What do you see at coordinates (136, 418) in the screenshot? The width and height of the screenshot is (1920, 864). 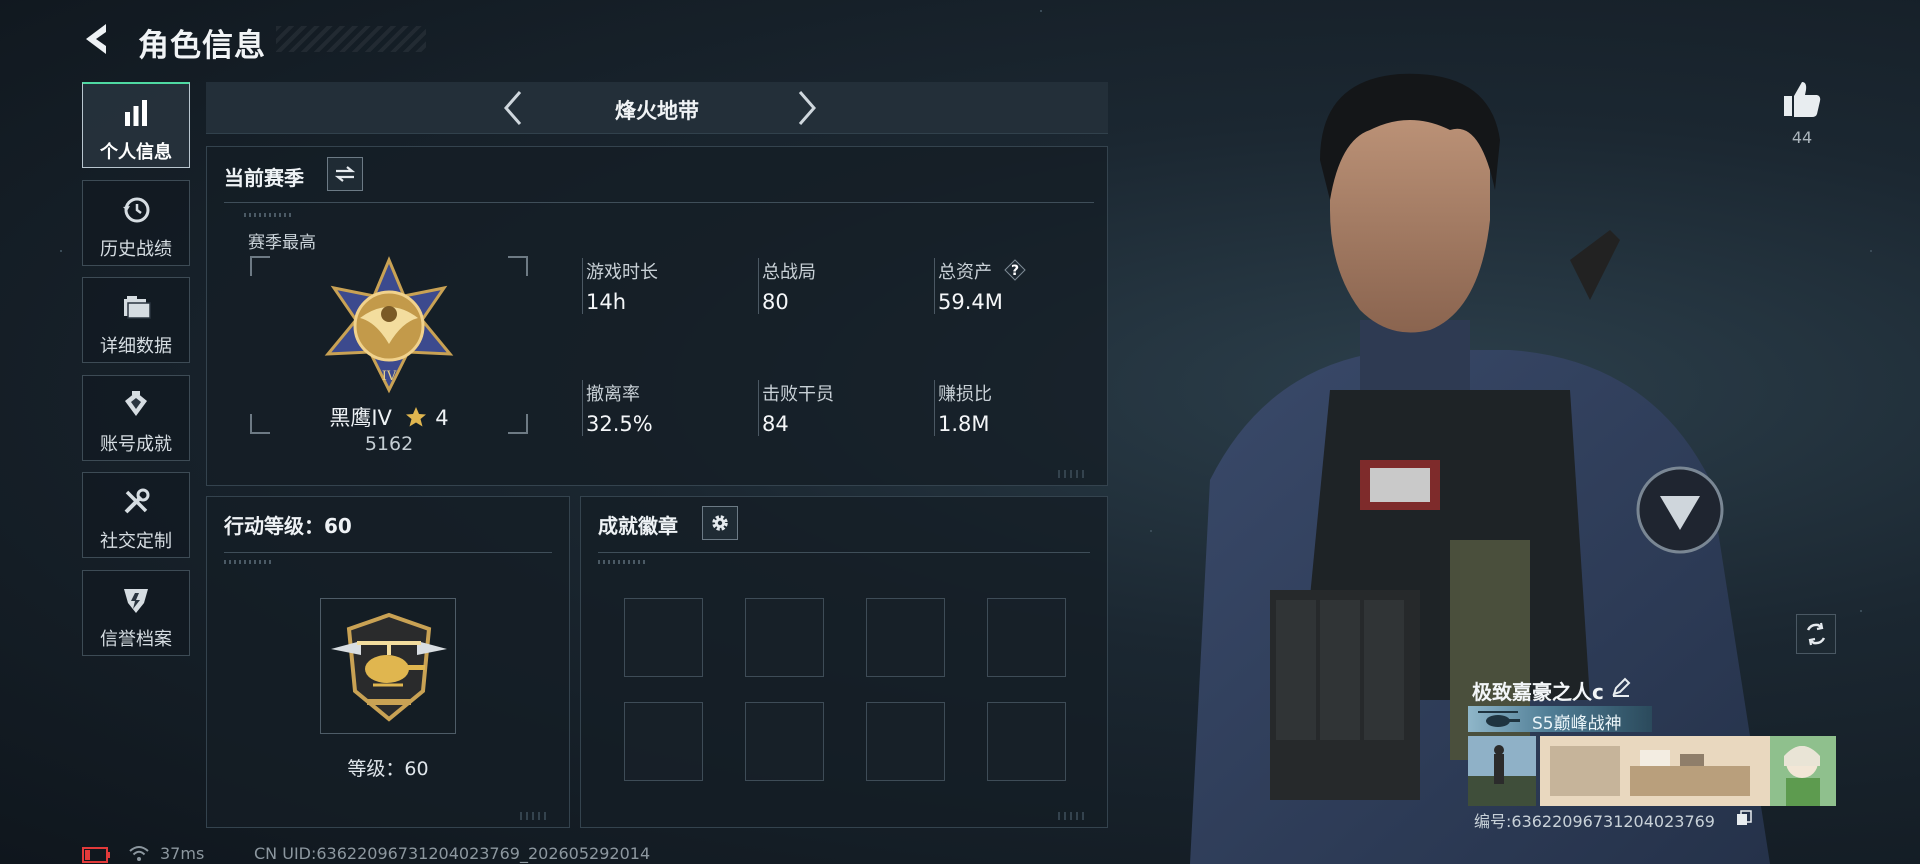 I see `sidebar-item-achievements: 账号成就` at bounding box center [136, 418].